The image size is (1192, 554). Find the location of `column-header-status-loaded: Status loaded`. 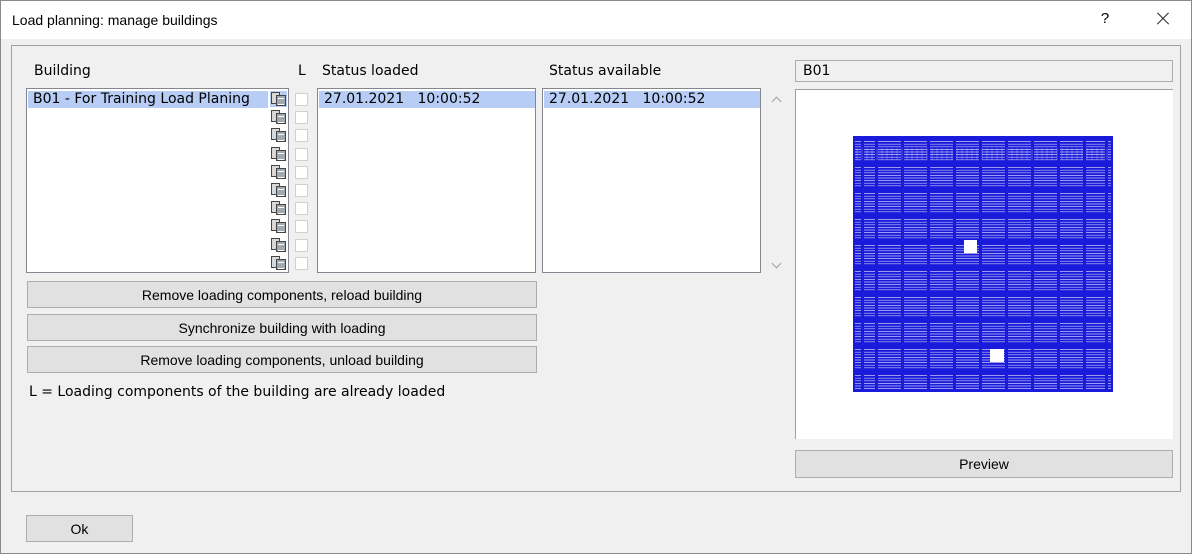

column-header-status-loaded: Status loaded is located at coordinates (370, 71).